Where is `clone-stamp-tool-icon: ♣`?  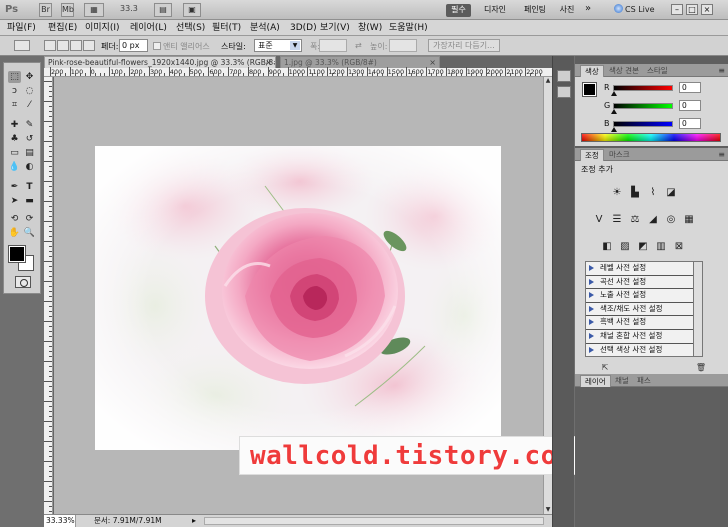
clone-stamp-tool-icon: ♣ is located at coordinates (14, 139).